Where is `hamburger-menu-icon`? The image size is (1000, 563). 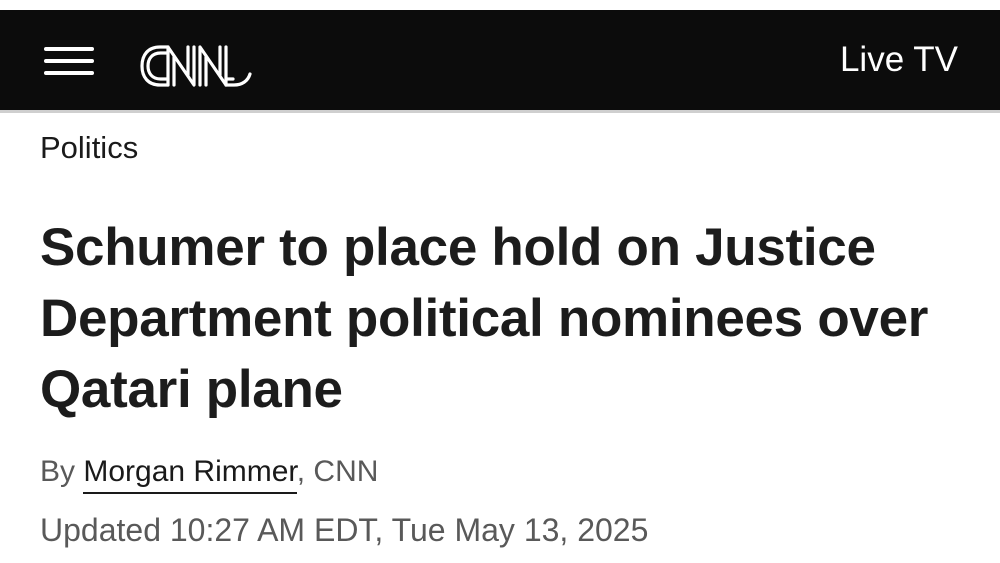 hamburger-menu-icon is located at coordinates (69, 61).